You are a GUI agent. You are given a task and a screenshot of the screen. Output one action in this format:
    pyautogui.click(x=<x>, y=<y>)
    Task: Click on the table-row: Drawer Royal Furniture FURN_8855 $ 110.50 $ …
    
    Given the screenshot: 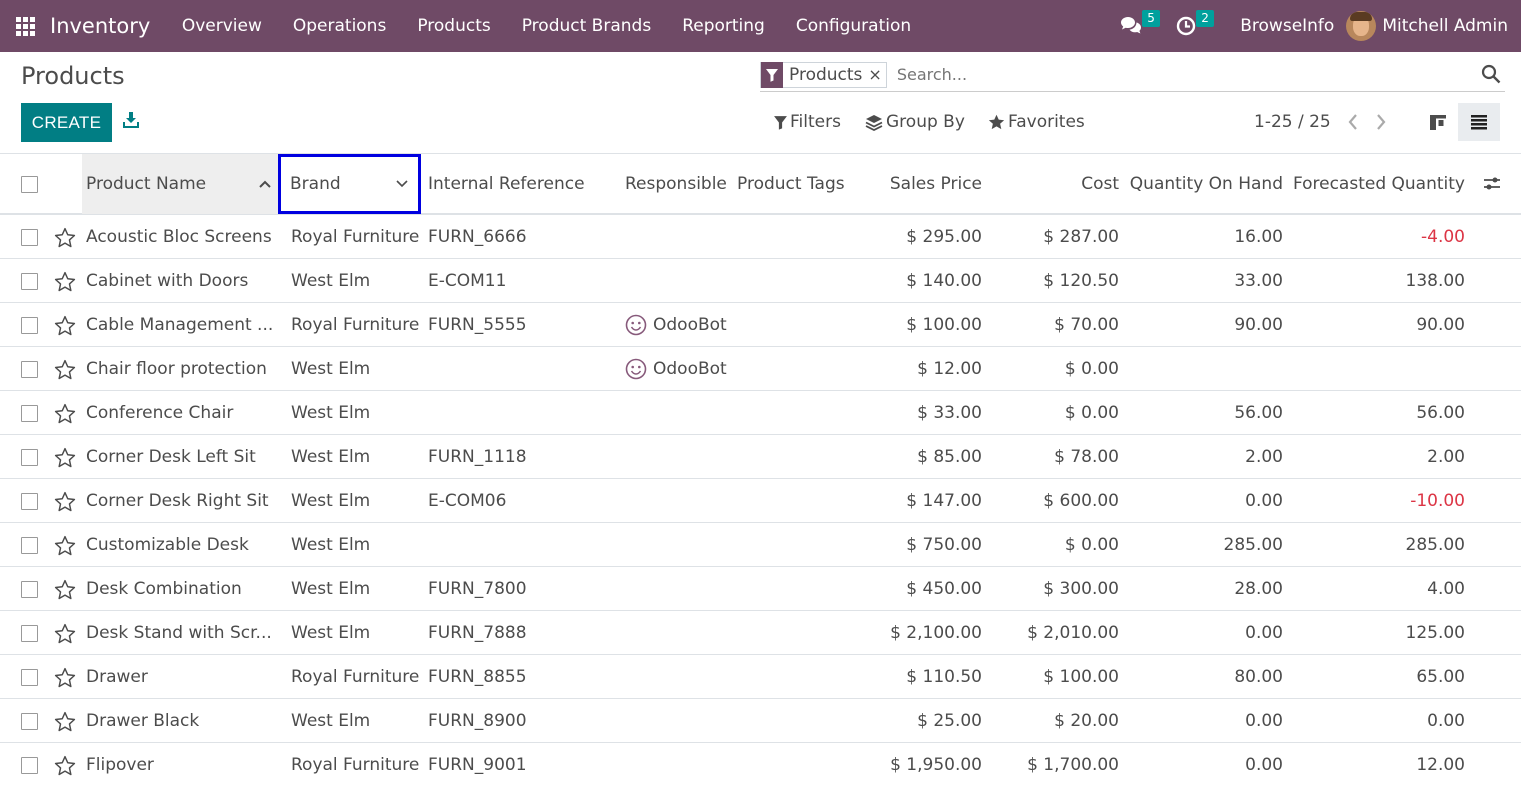 What is the action you would take?
    pyautogui.click(x=760, y=677)
    